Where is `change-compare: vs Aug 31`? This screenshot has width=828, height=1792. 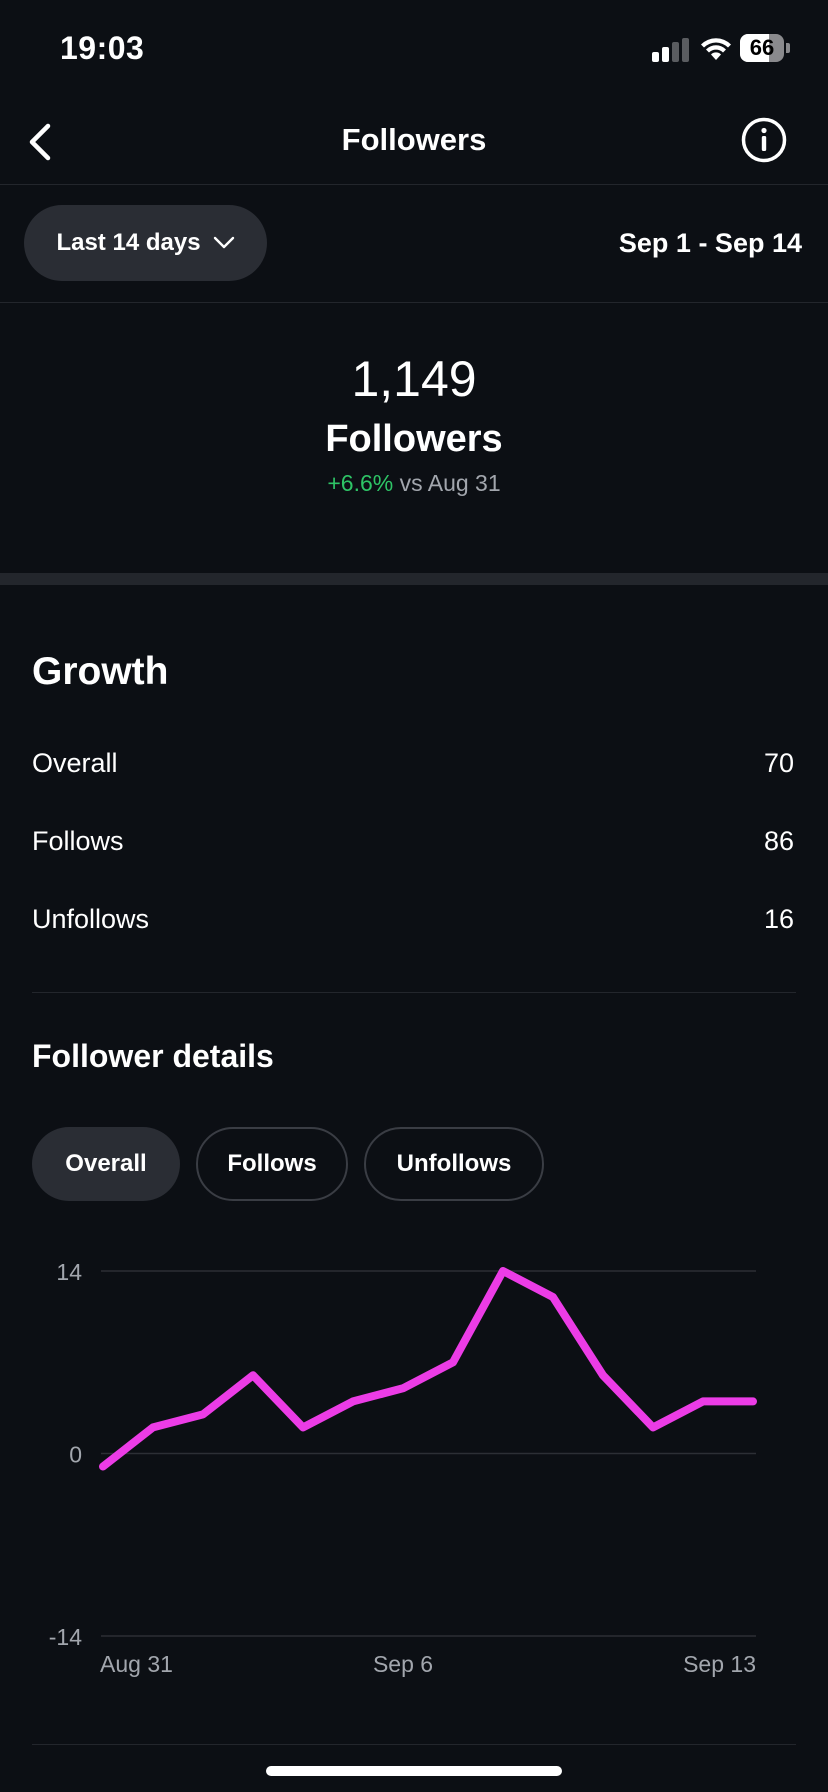
change-compare: vs Aug 31 is located at coordinates (450, 483).